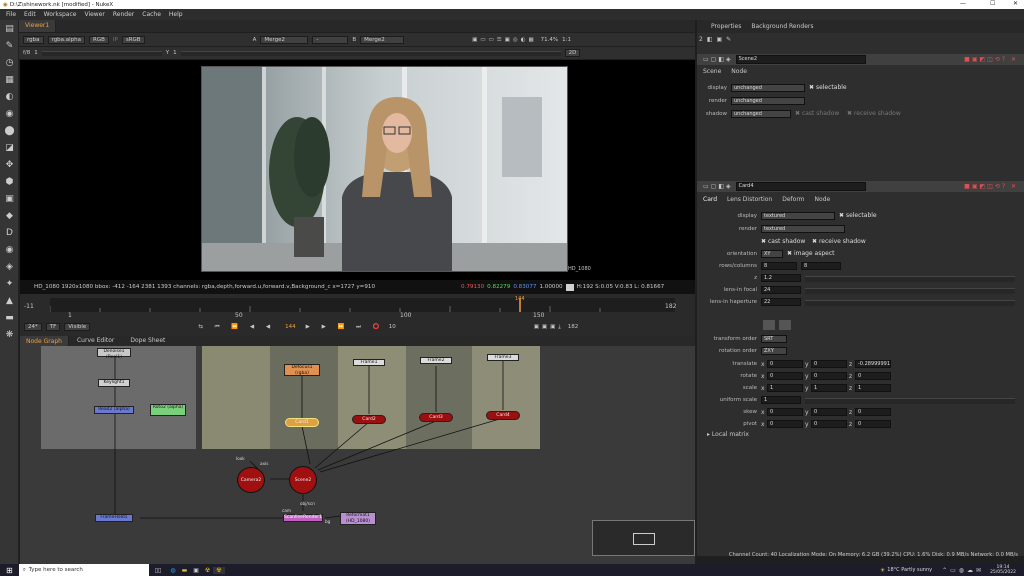 This screenshot has height=576, width=1024. What do you see at coordinates (151, 14) in the screenshot?
I see `menu-cache: Cache` at bounding box center [151, 14].